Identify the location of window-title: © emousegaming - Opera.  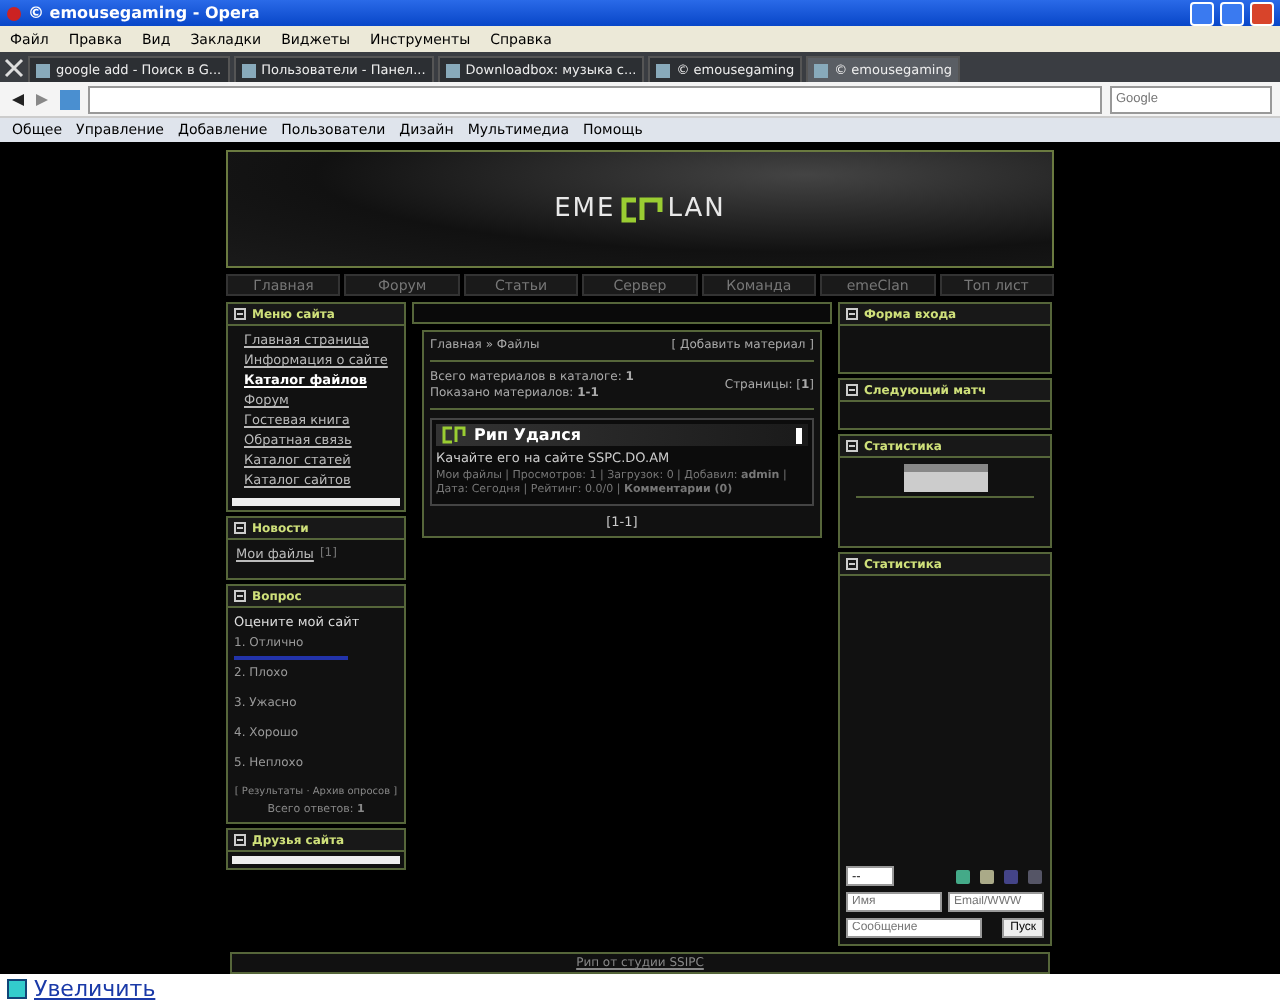
(145, 13).